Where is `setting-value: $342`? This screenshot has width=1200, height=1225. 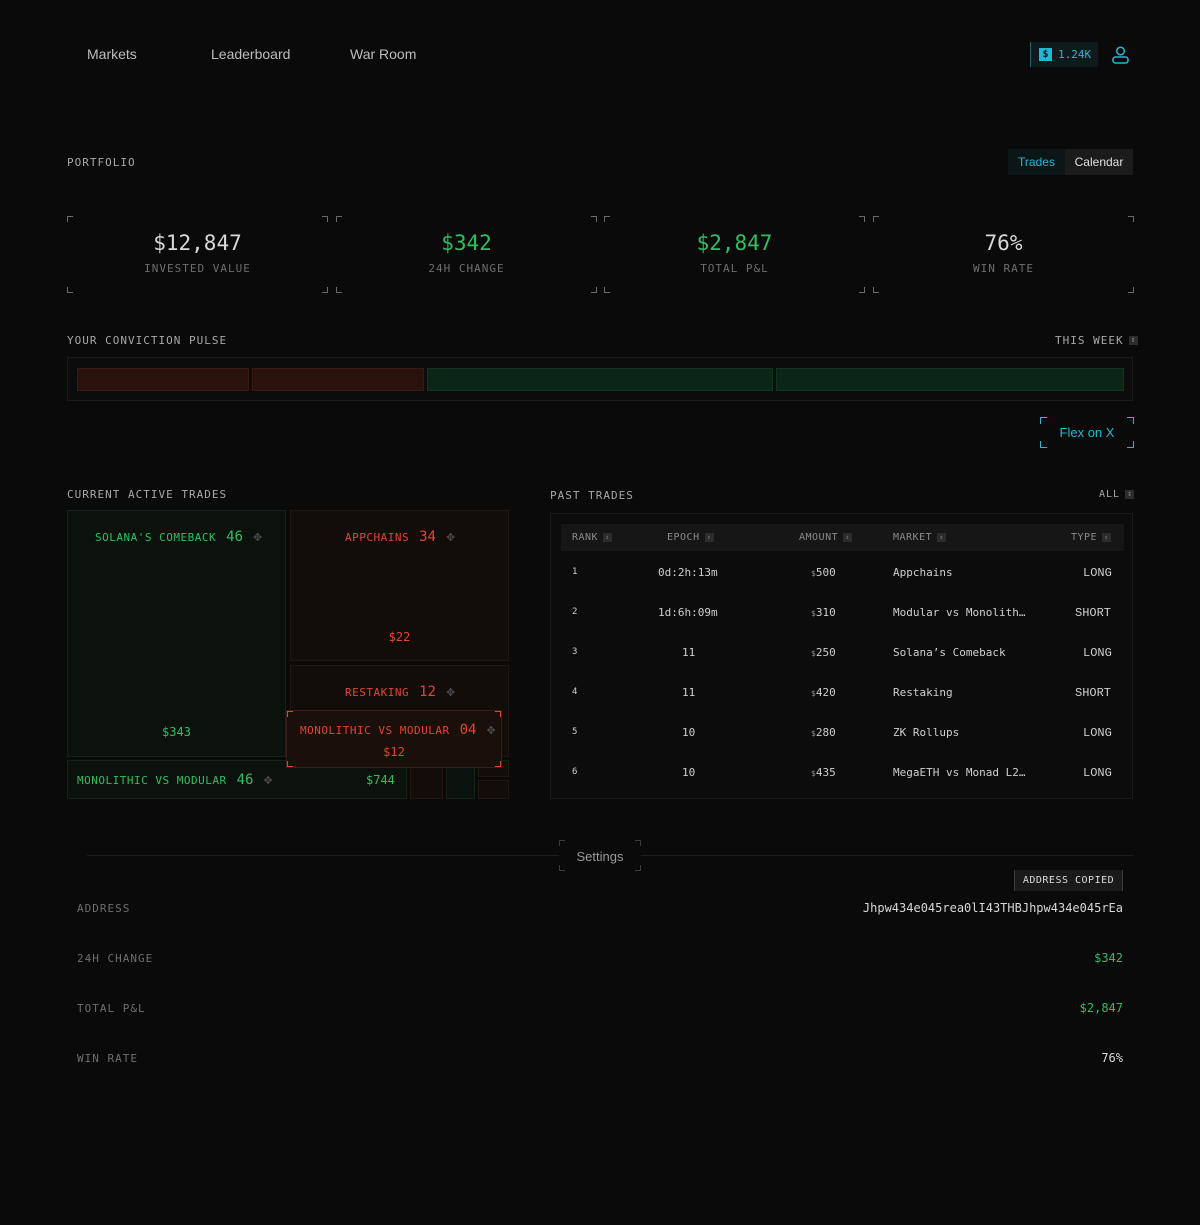 setting-value: $342 is located at coordinates (1108, 958).